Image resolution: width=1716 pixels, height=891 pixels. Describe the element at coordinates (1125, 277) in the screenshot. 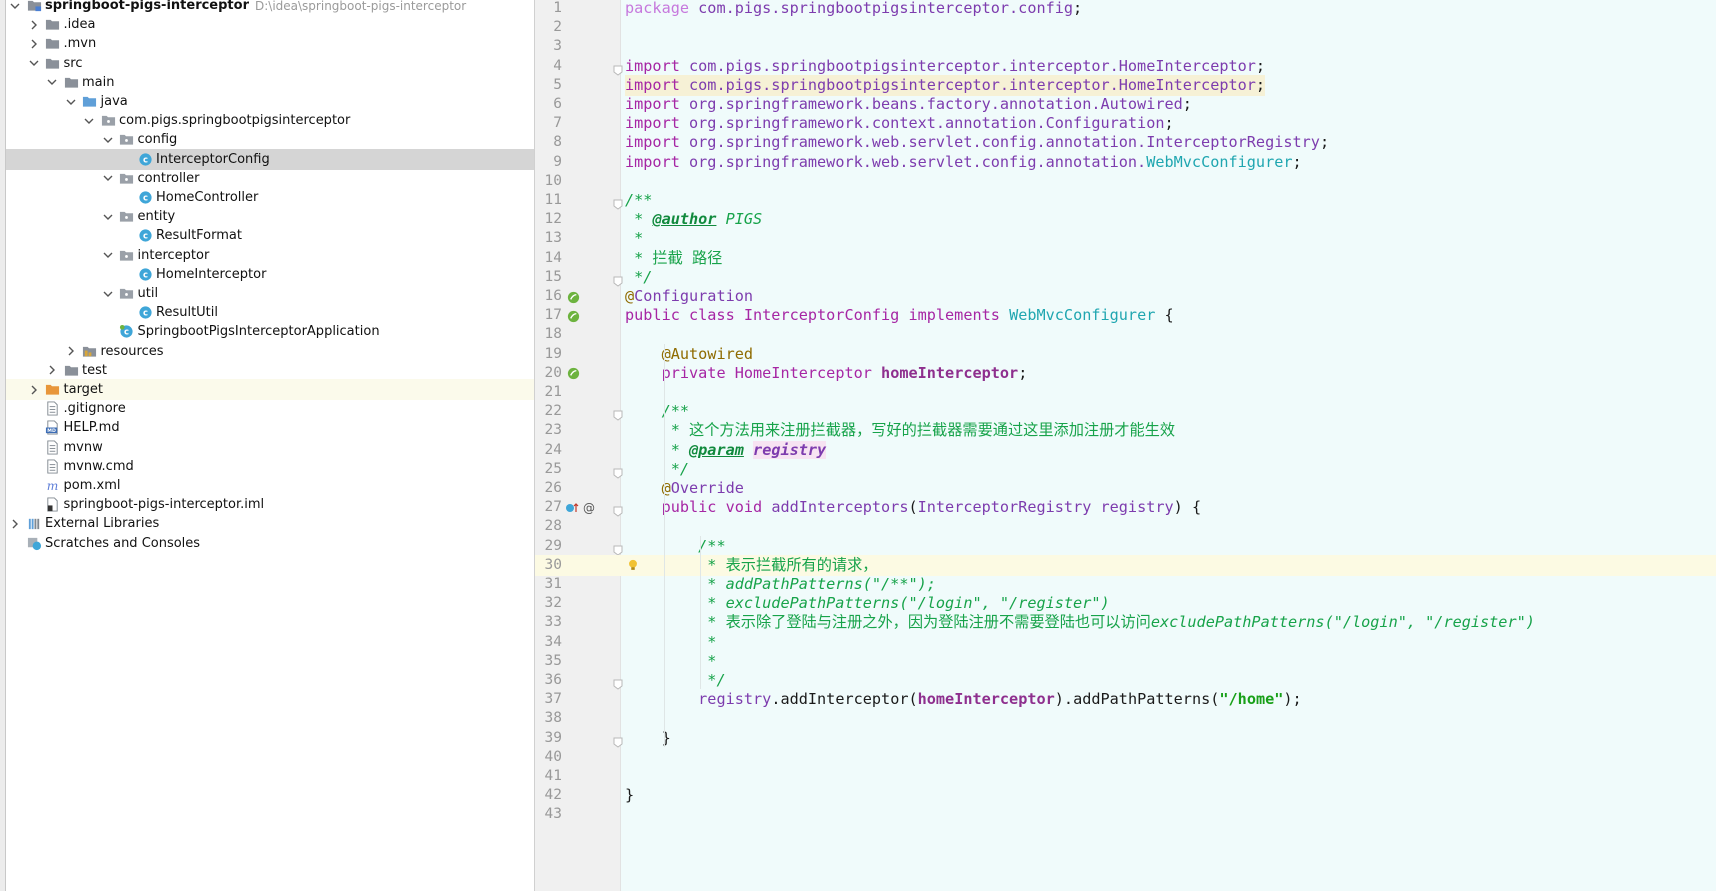

I see `code-line: 15 */` at that location.